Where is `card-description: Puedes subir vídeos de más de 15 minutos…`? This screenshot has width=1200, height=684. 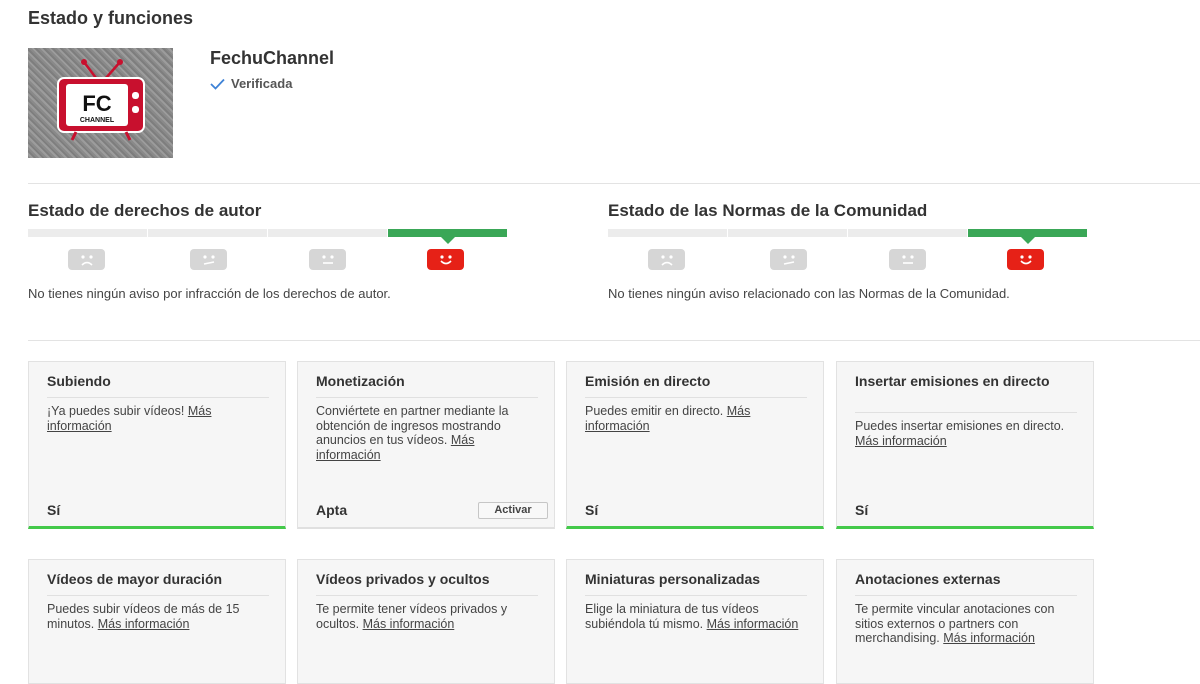 card-description: Puedes subir vídeos de más de 15 minutos… is located at coordinates (143, 616).